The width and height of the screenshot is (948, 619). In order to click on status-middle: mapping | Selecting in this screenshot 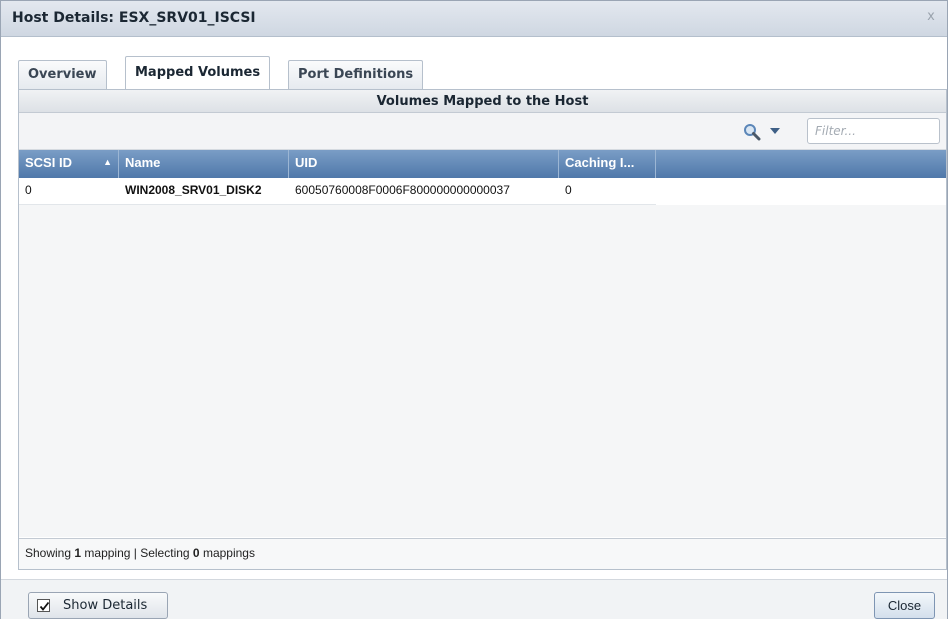, I will do `click(137, 553)`.